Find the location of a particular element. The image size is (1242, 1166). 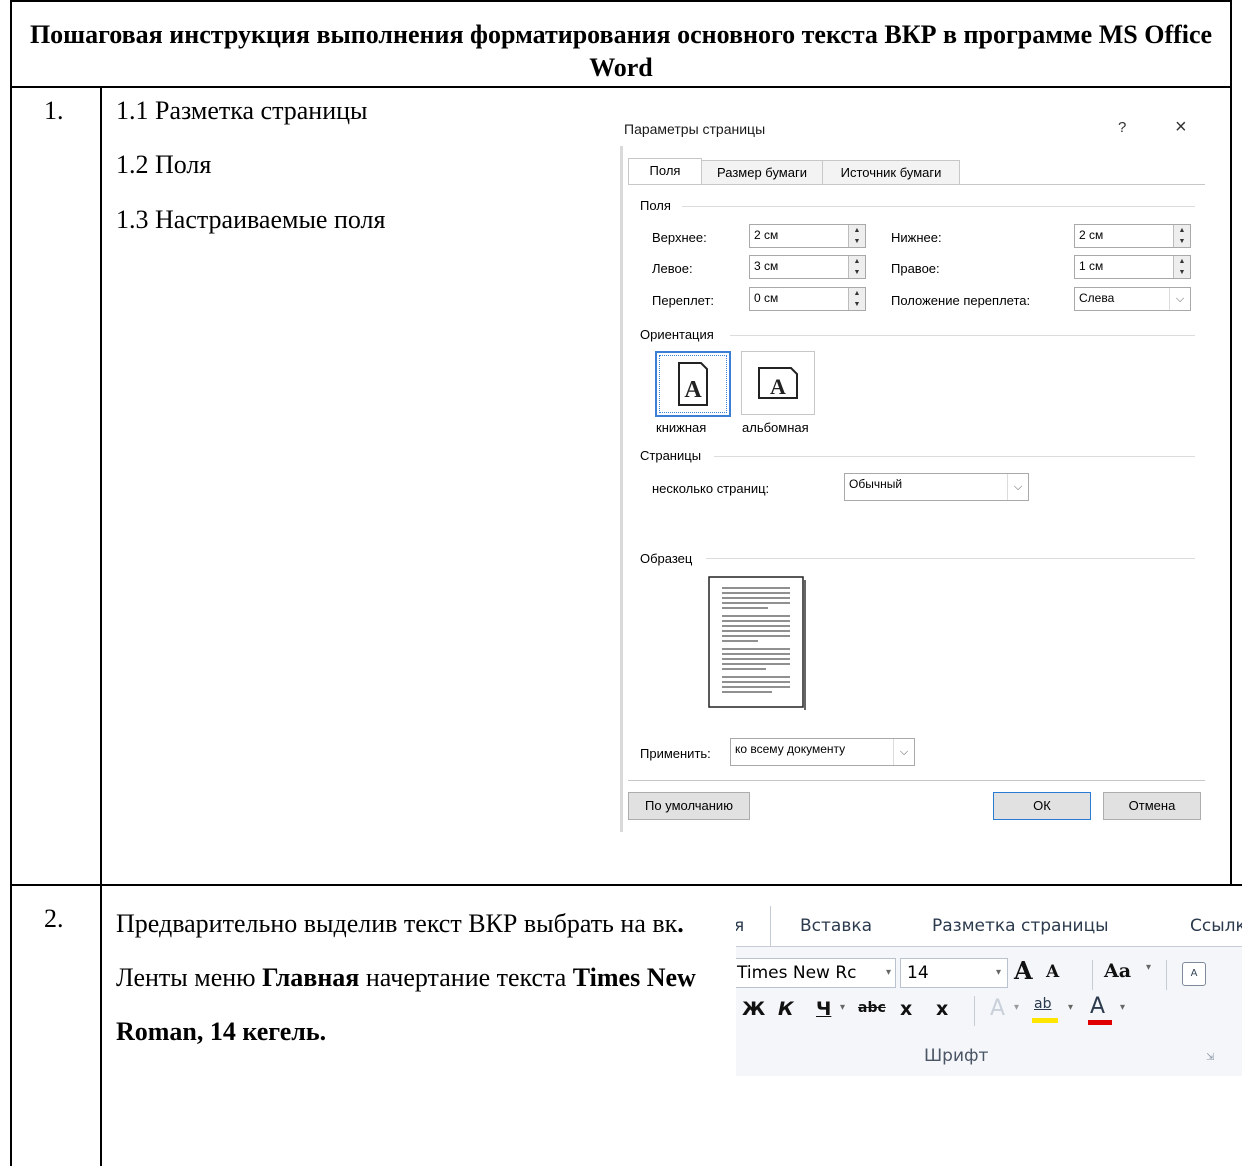

tab-paper-size: Размер бумаги is located at coordinates (762, 172).